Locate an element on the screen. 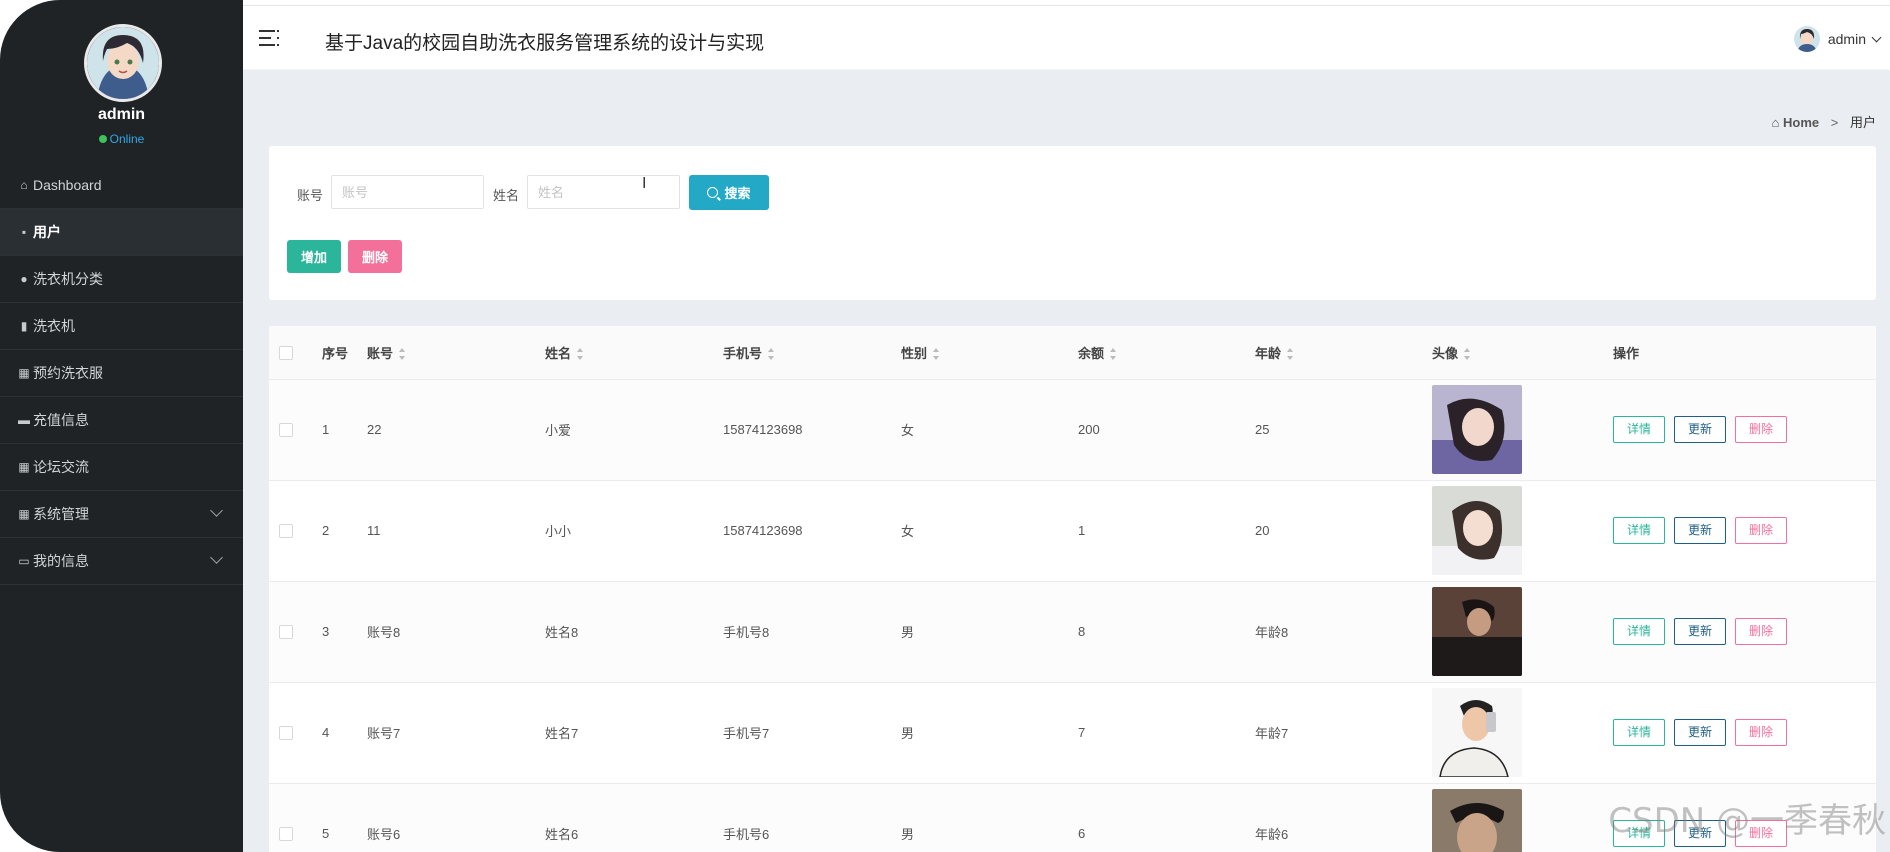 This screenshot has width=1890, height=852. sidebar-item-dashboard: ⌂ Dashboard is located at coordinates (121, 185).